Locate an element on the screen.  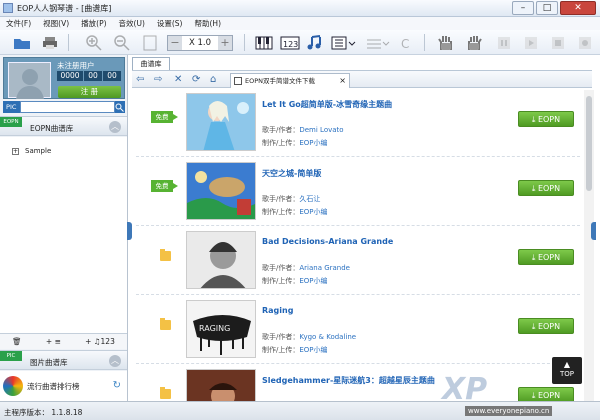
search-row: PIC is located at coordinates (64, 107).